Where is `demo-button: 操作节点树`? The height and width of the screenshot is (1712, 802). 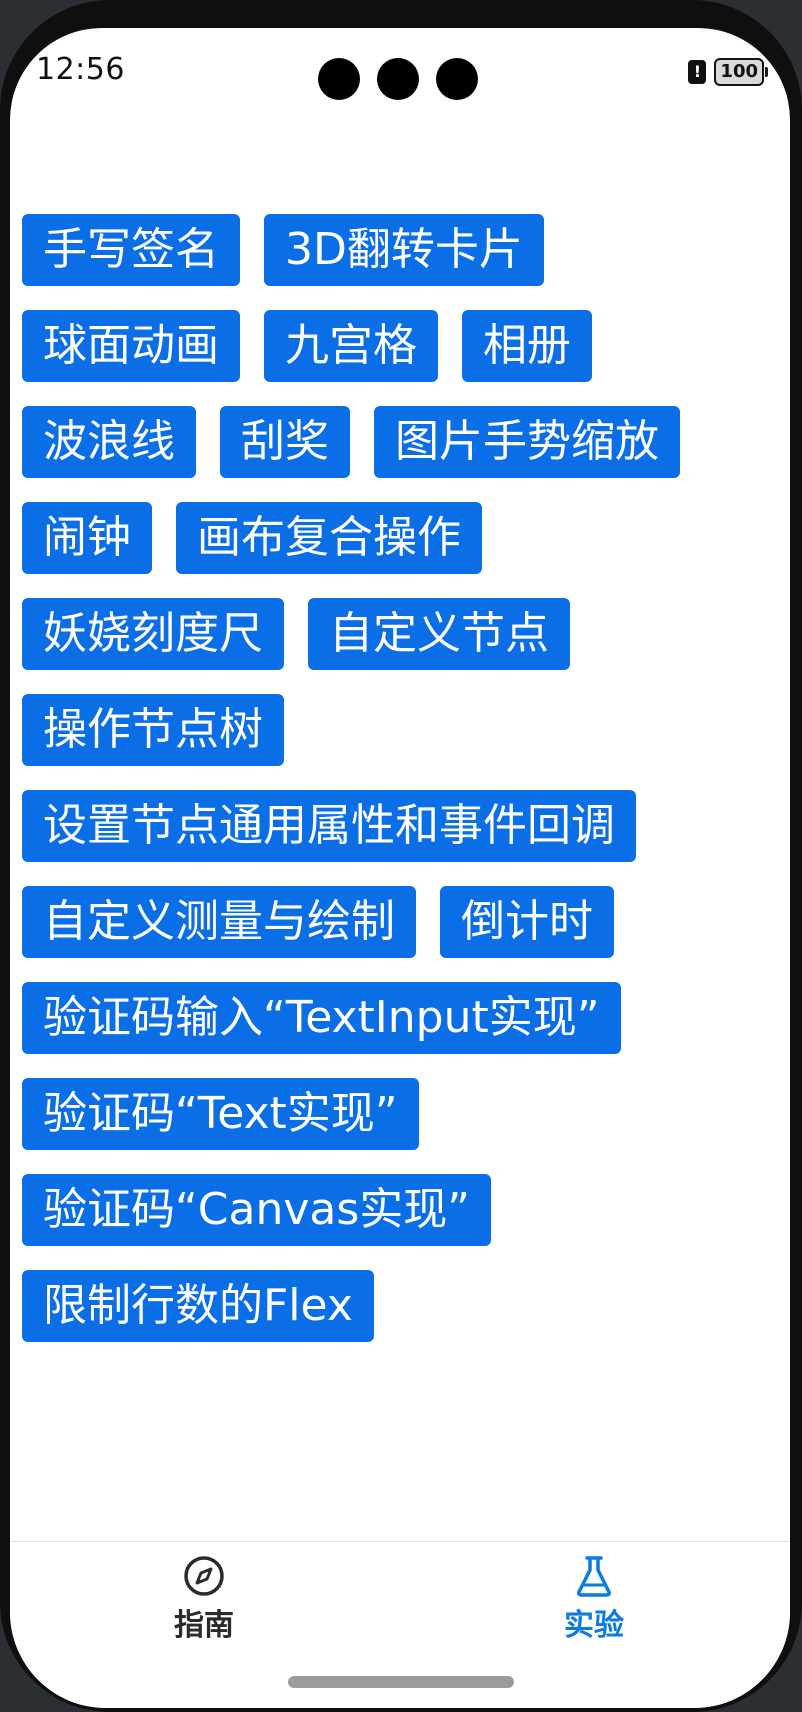 demo-button: 操作节点树 is located at coordinates (153, 730).